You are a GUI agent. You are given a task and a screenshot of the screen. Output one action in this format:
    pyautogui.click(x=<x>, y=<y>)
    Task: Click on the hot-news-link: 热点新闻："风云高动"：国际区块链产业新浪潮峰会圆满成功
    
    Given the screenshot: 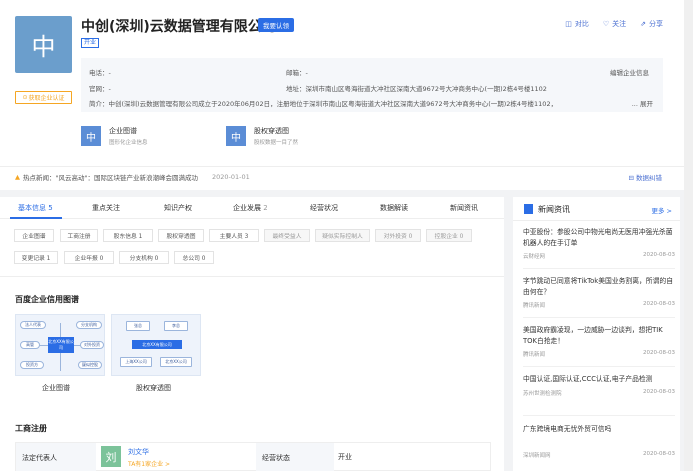 What is the action you would take?
    pyautogui.click(x=110, y=177)
    